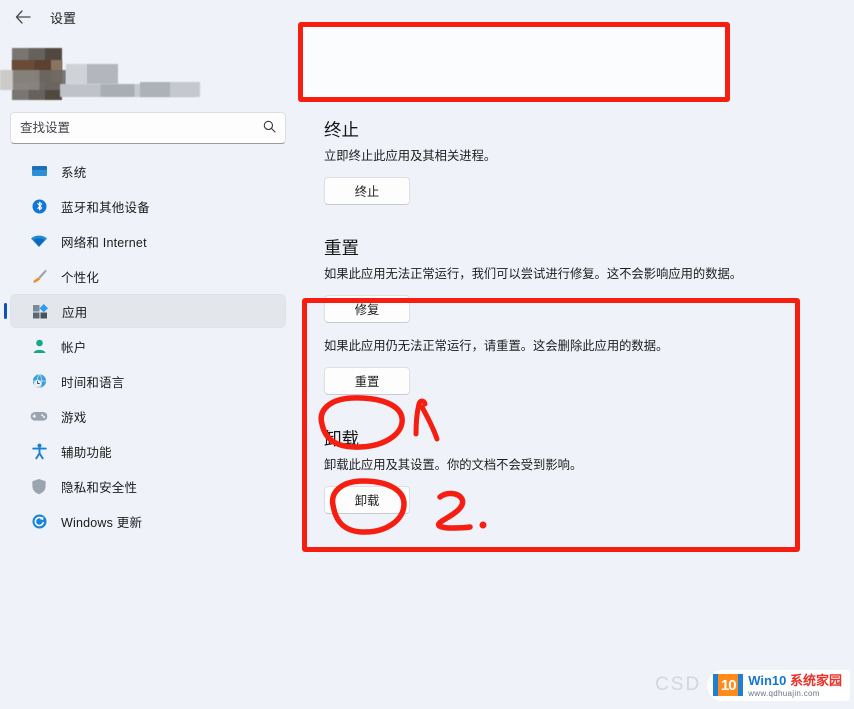  I want to click on watermark-brand: Win10 系统家园 www.qdhuajin.com, so click(795, 685).